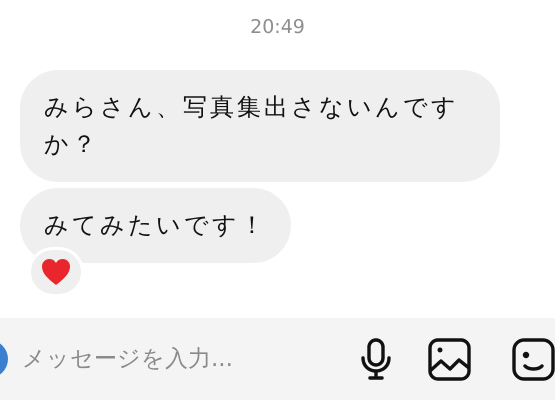 This screenshot has width=555, height=400. What do you see at coordinates (277, 27) in the screenshot?
I see `timestamp: 20:49` at bounding box center [277, 27].